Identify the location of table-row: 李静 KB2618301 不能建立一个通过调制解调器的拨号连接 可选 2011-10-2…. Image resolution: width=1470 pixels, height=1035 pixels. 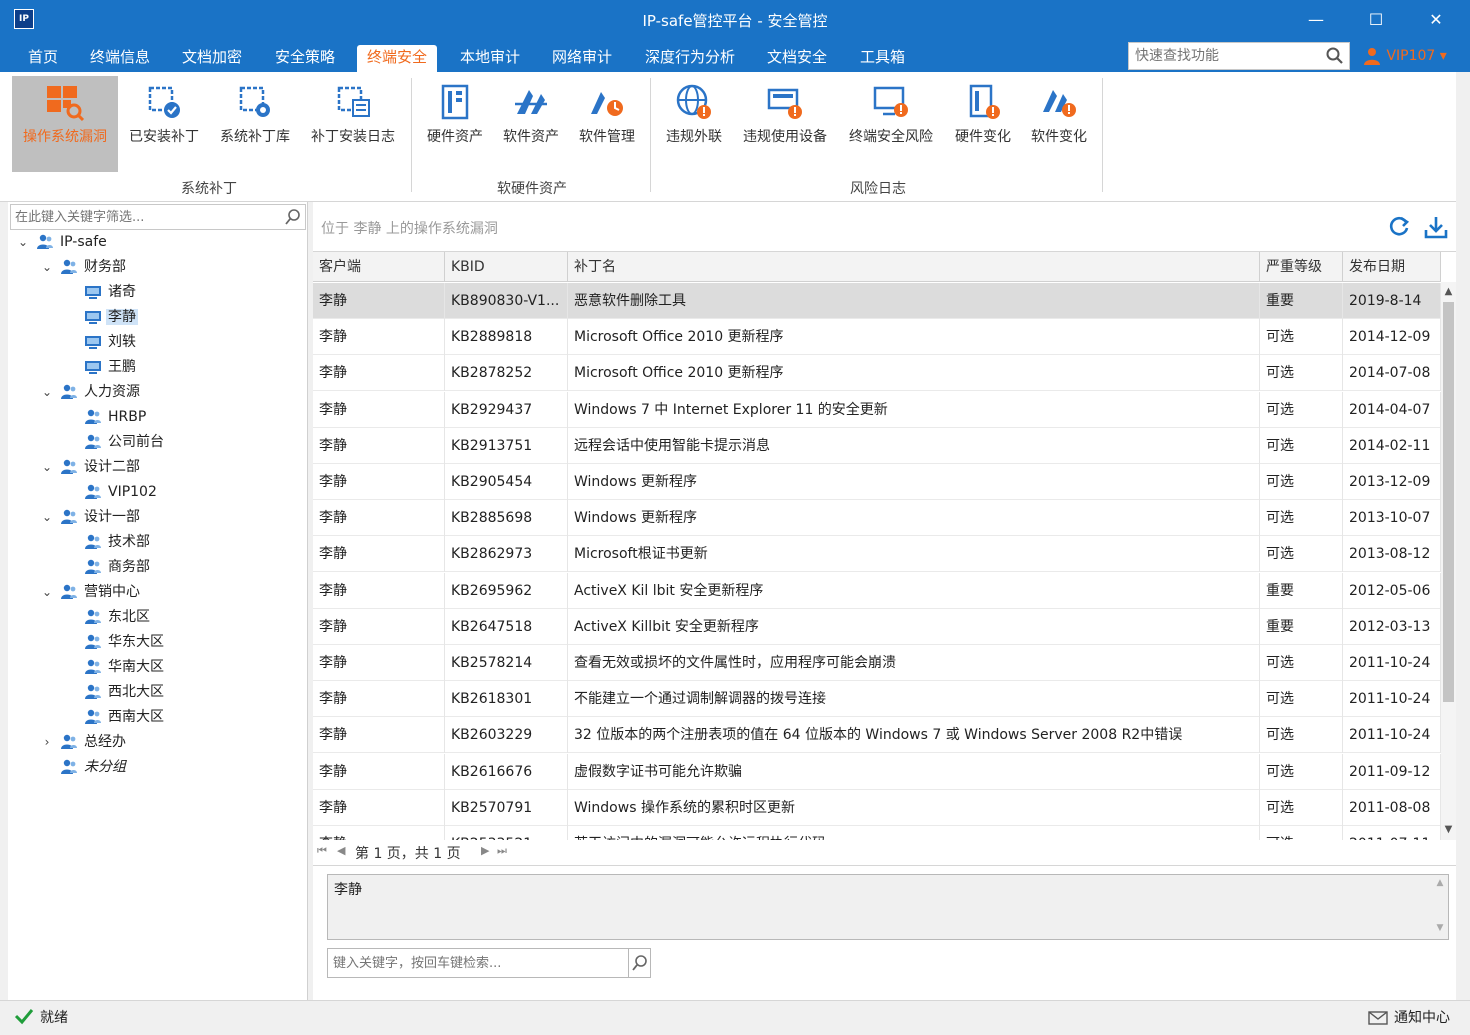
(877, 699).